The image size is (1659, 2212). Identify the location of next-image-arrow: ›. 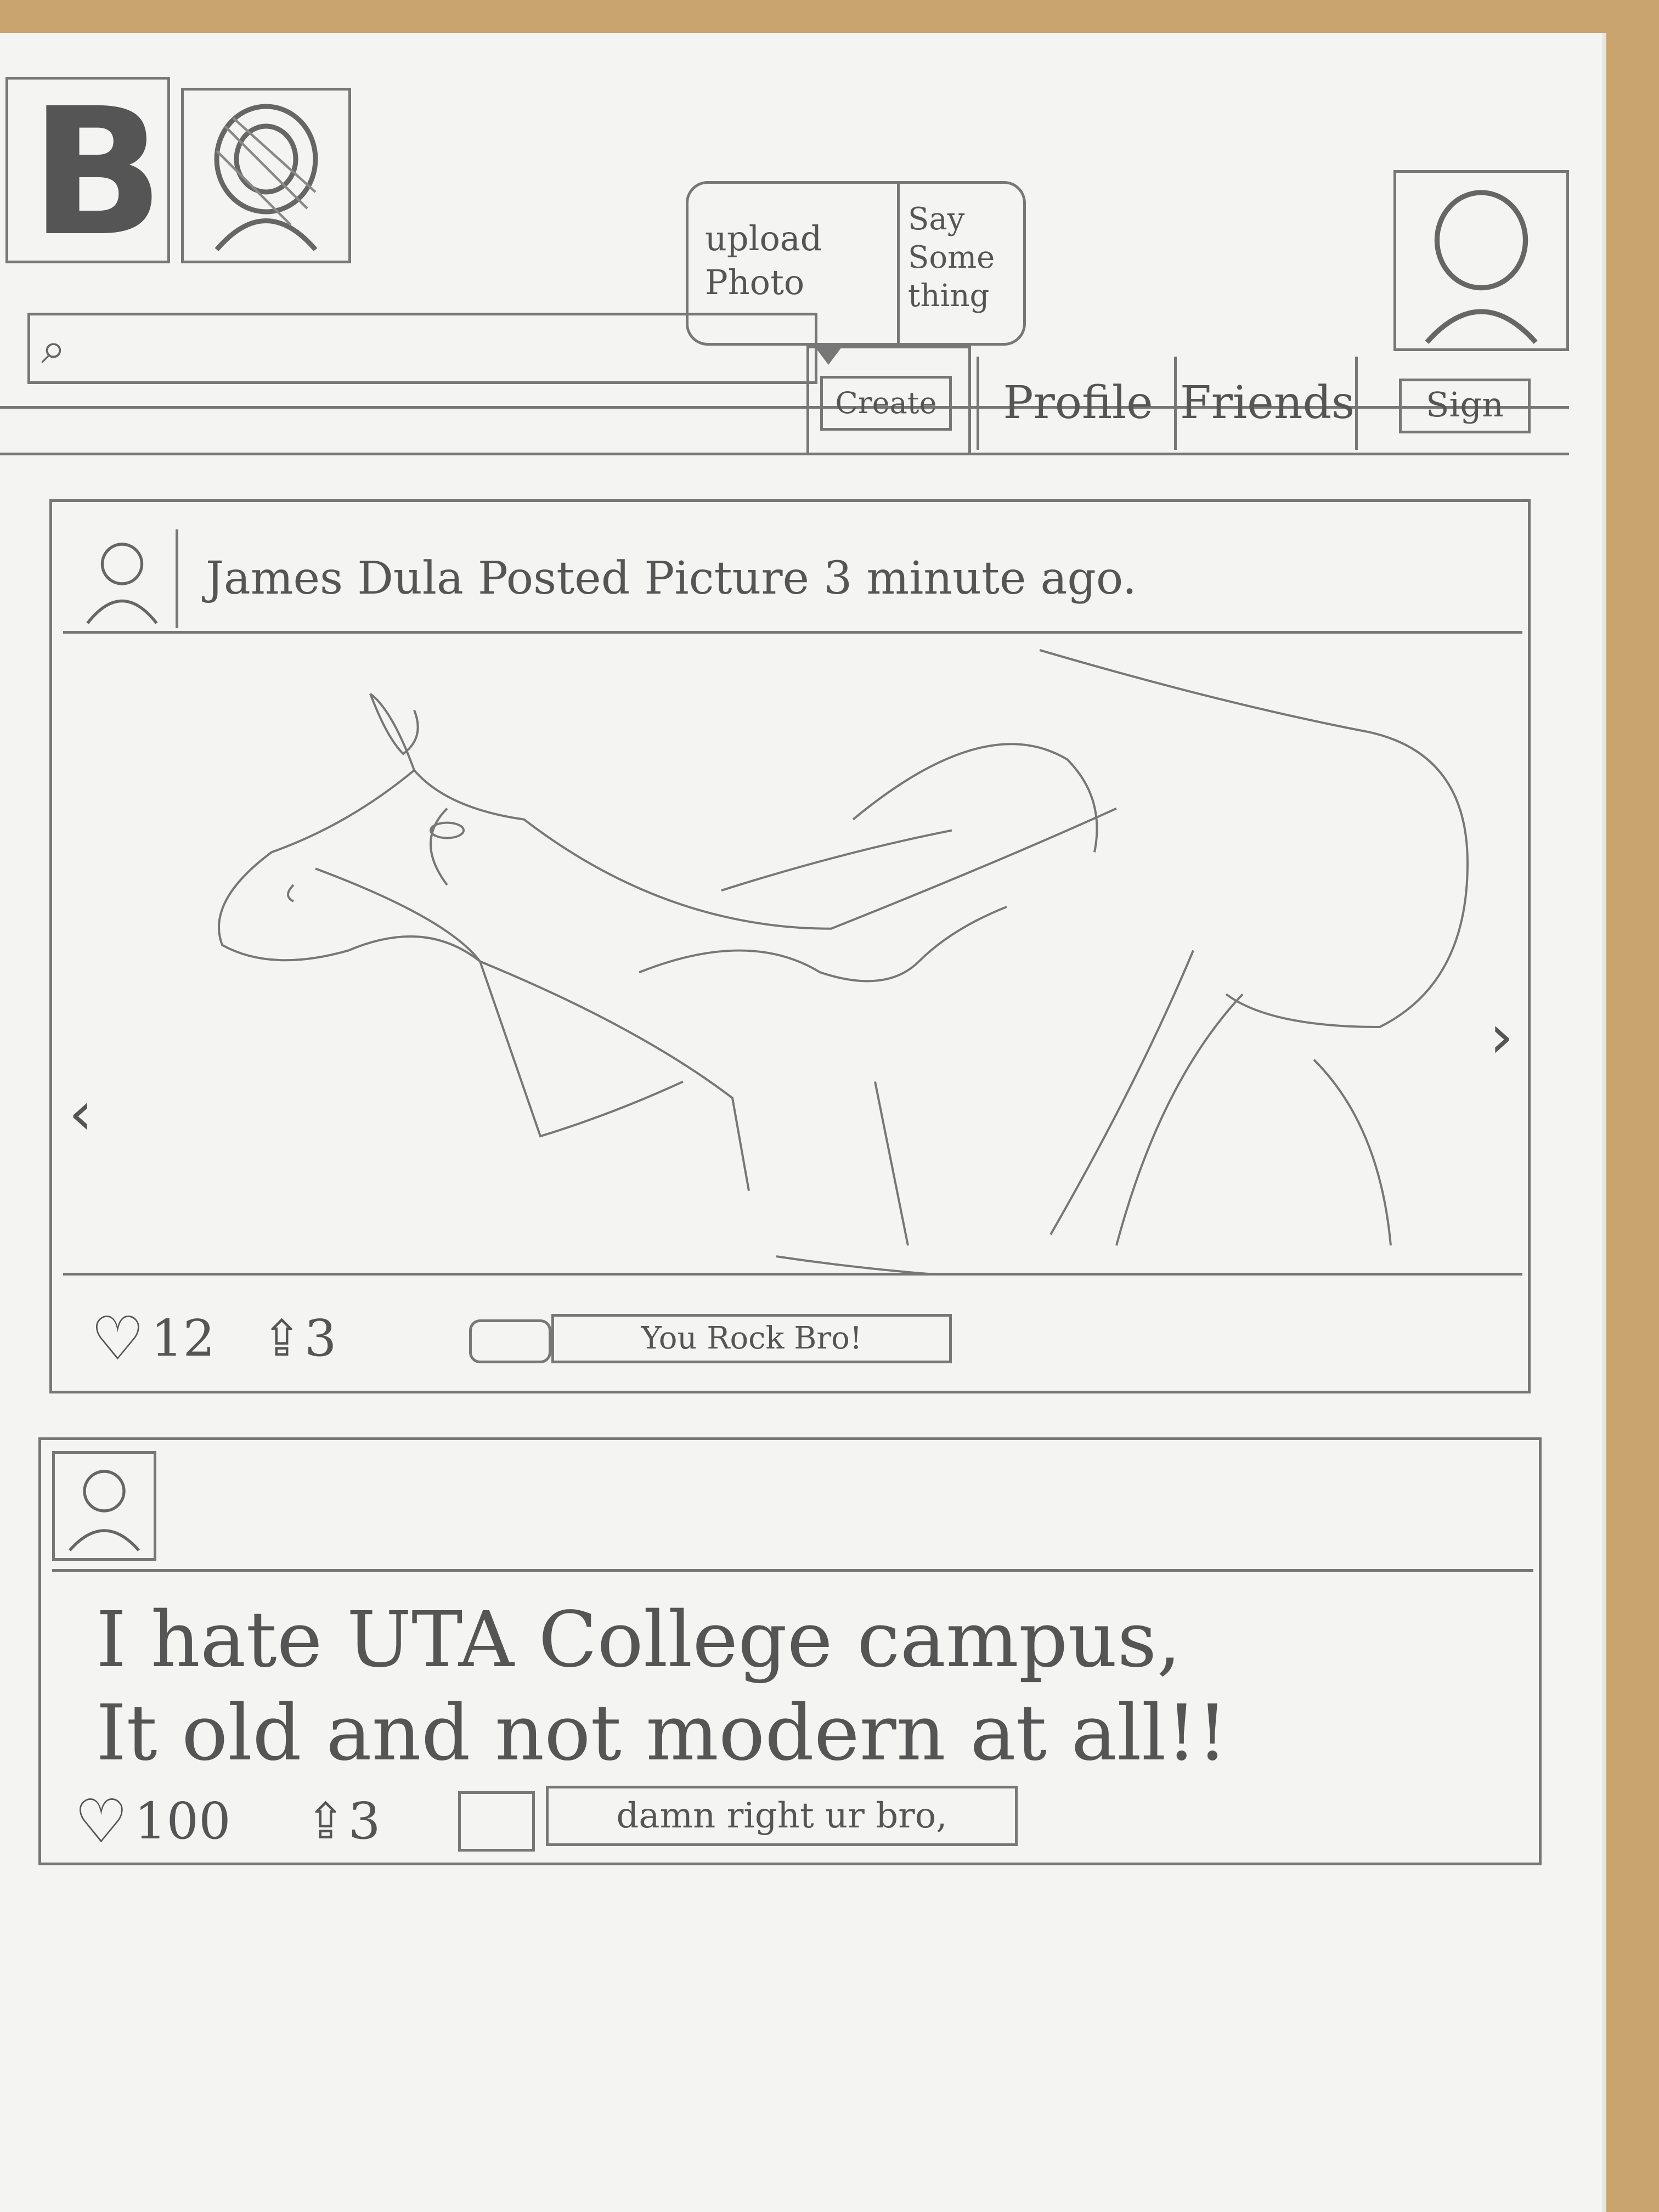
(1501, 1036).